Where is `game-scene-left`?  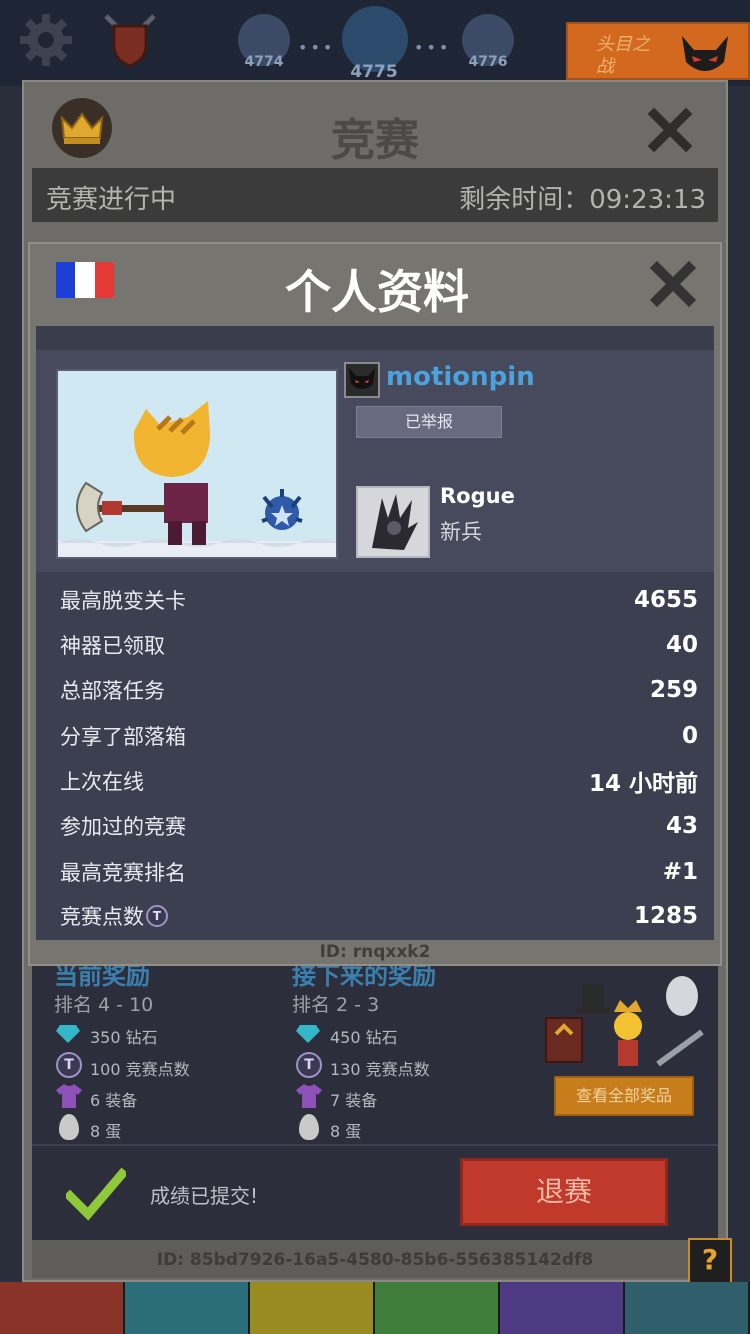 game-scene-left is located at coordinates (11, 684).